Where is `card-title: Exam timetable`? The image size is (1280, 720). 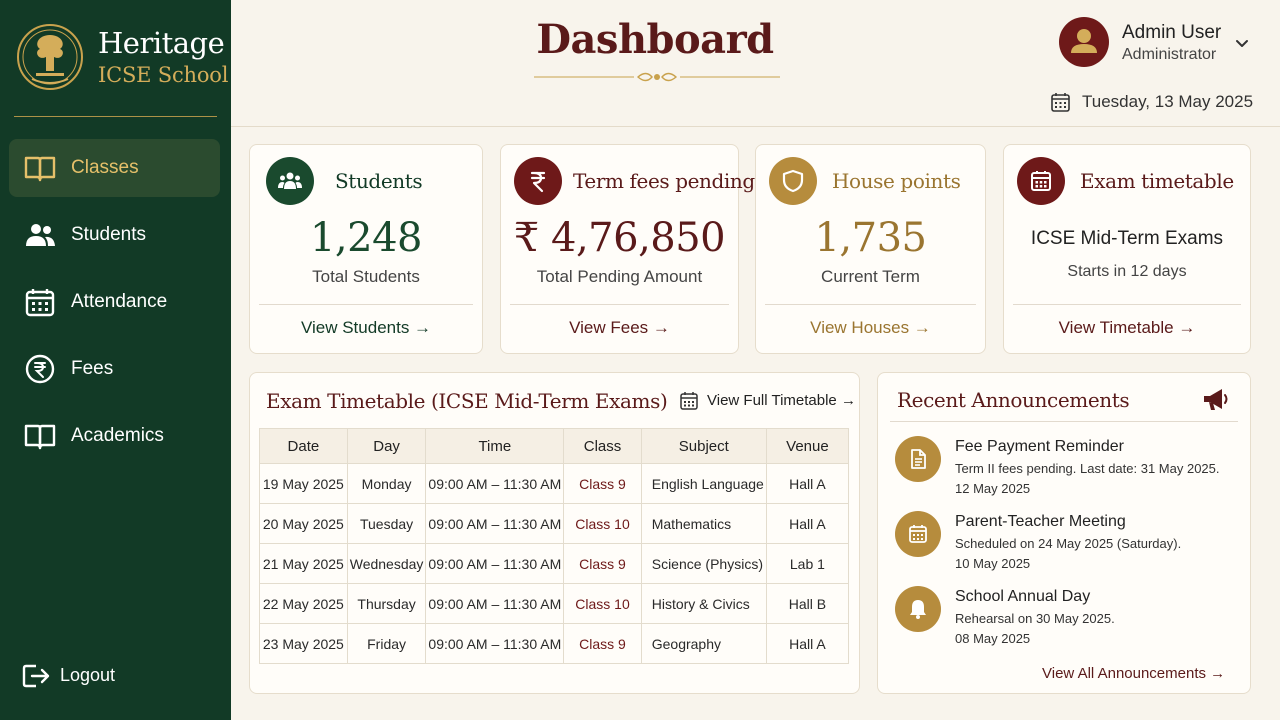
card-title: Exam timetable is located at coordinates (1157, 181).